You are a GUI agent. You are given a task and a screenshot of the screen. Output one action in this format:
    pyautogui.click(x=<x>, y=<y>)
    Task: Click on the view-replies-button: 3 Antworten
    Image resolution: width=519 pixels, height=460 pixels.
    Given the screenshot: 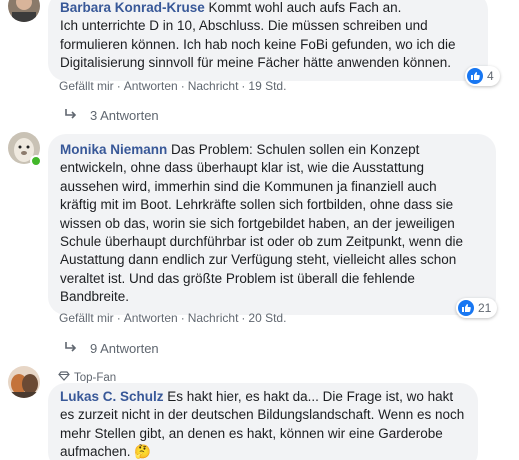 What is the action you would take?
    pyautogui.click(x=111, y=115)
    